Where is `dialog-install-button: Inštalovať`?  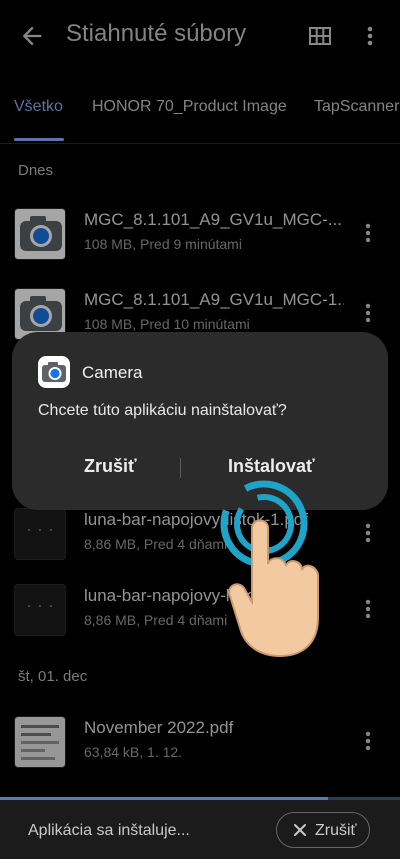
dialog-install-button: Inštalovať is located at coordinates (271, 466).